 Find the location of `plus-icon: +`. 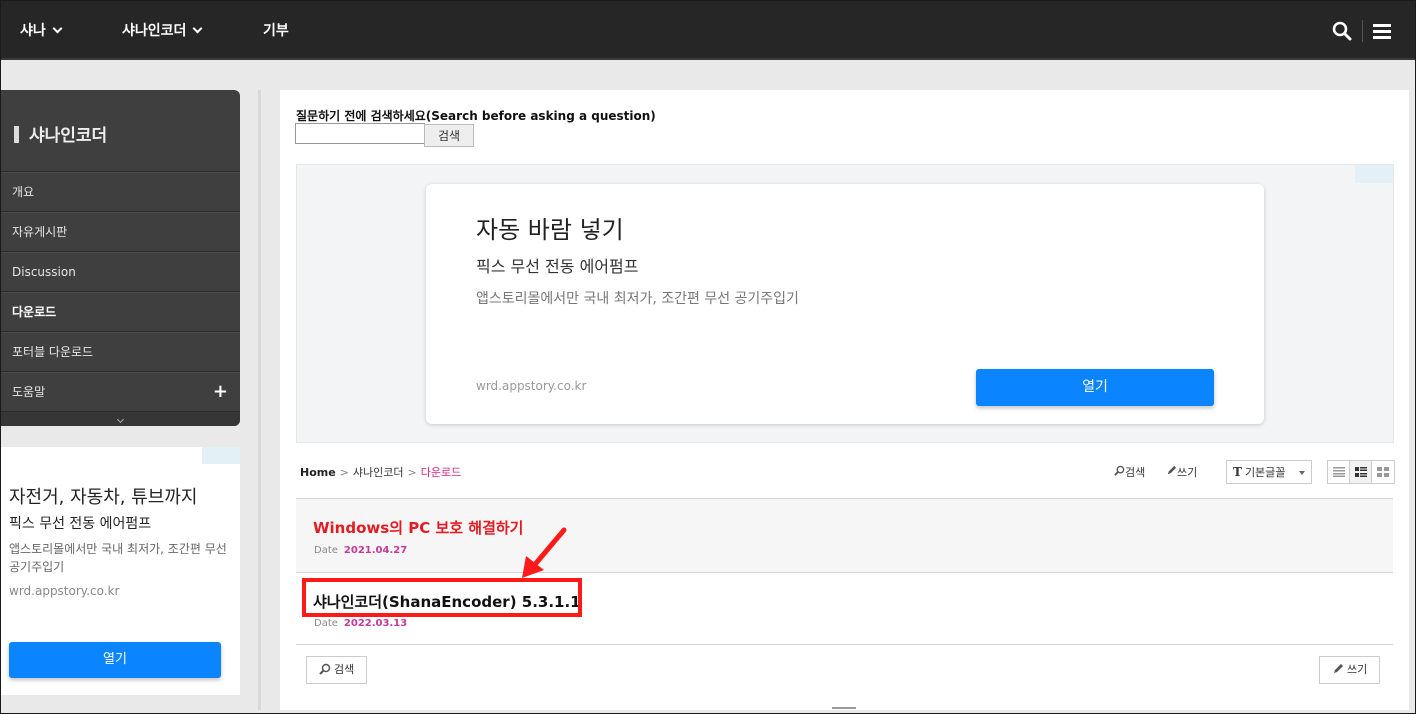

plus-icon: + is located at coordinates (220, 392).